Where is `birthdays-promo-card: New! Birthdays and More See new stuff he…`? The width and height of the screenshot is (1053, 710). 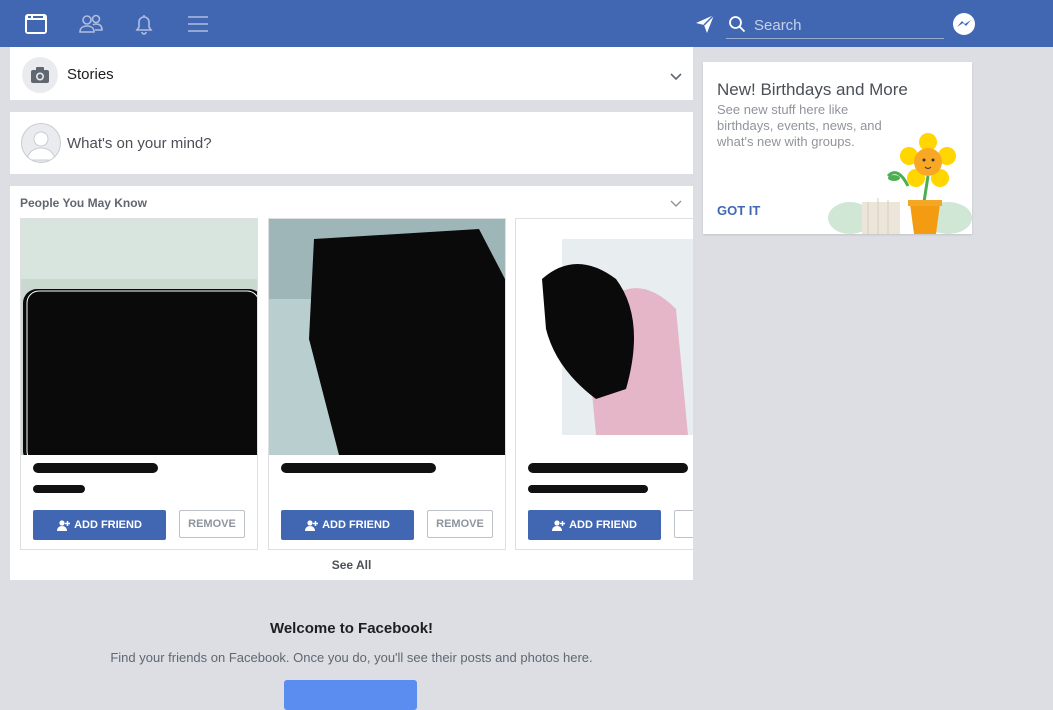 birthdays-promo-card: New! Birthdays and More See new stuff he… is located at coordinates (837, 148).